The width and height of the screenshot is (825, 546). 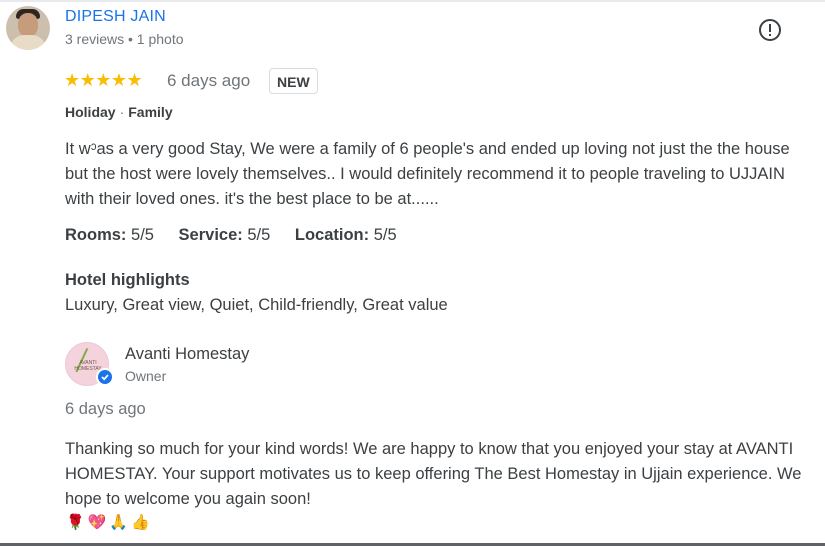 What do you see at coordinates (224, 235) in the screenshot?
I see `rating-service: Service: 5/5` at bounding box center [224, 235].